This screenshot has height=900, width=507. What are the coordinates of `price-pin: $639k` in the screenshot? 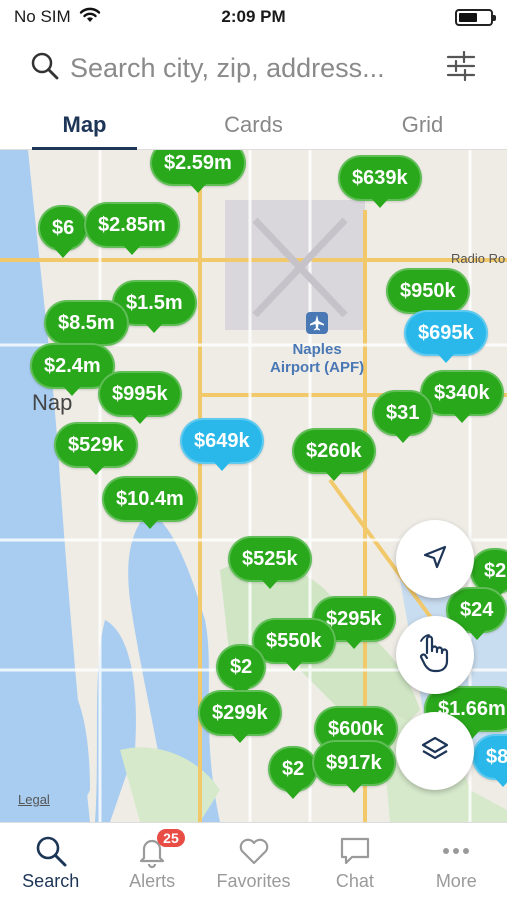 It's located at (380, 181).